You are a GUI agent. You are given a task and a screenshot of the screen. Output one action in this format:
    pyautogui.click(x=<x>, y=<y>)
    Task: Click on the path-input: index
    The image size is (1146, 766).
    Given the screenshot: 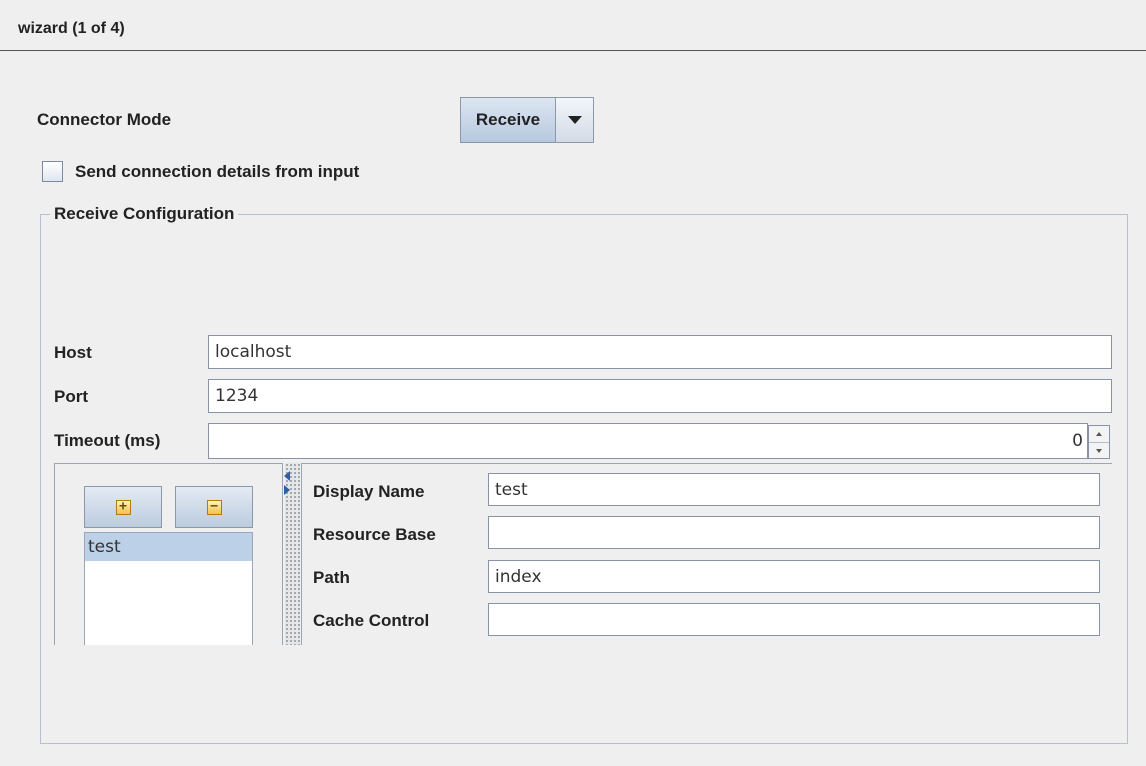 What is the action you would take?
    pyautogui.click(x=794, y=576)
    